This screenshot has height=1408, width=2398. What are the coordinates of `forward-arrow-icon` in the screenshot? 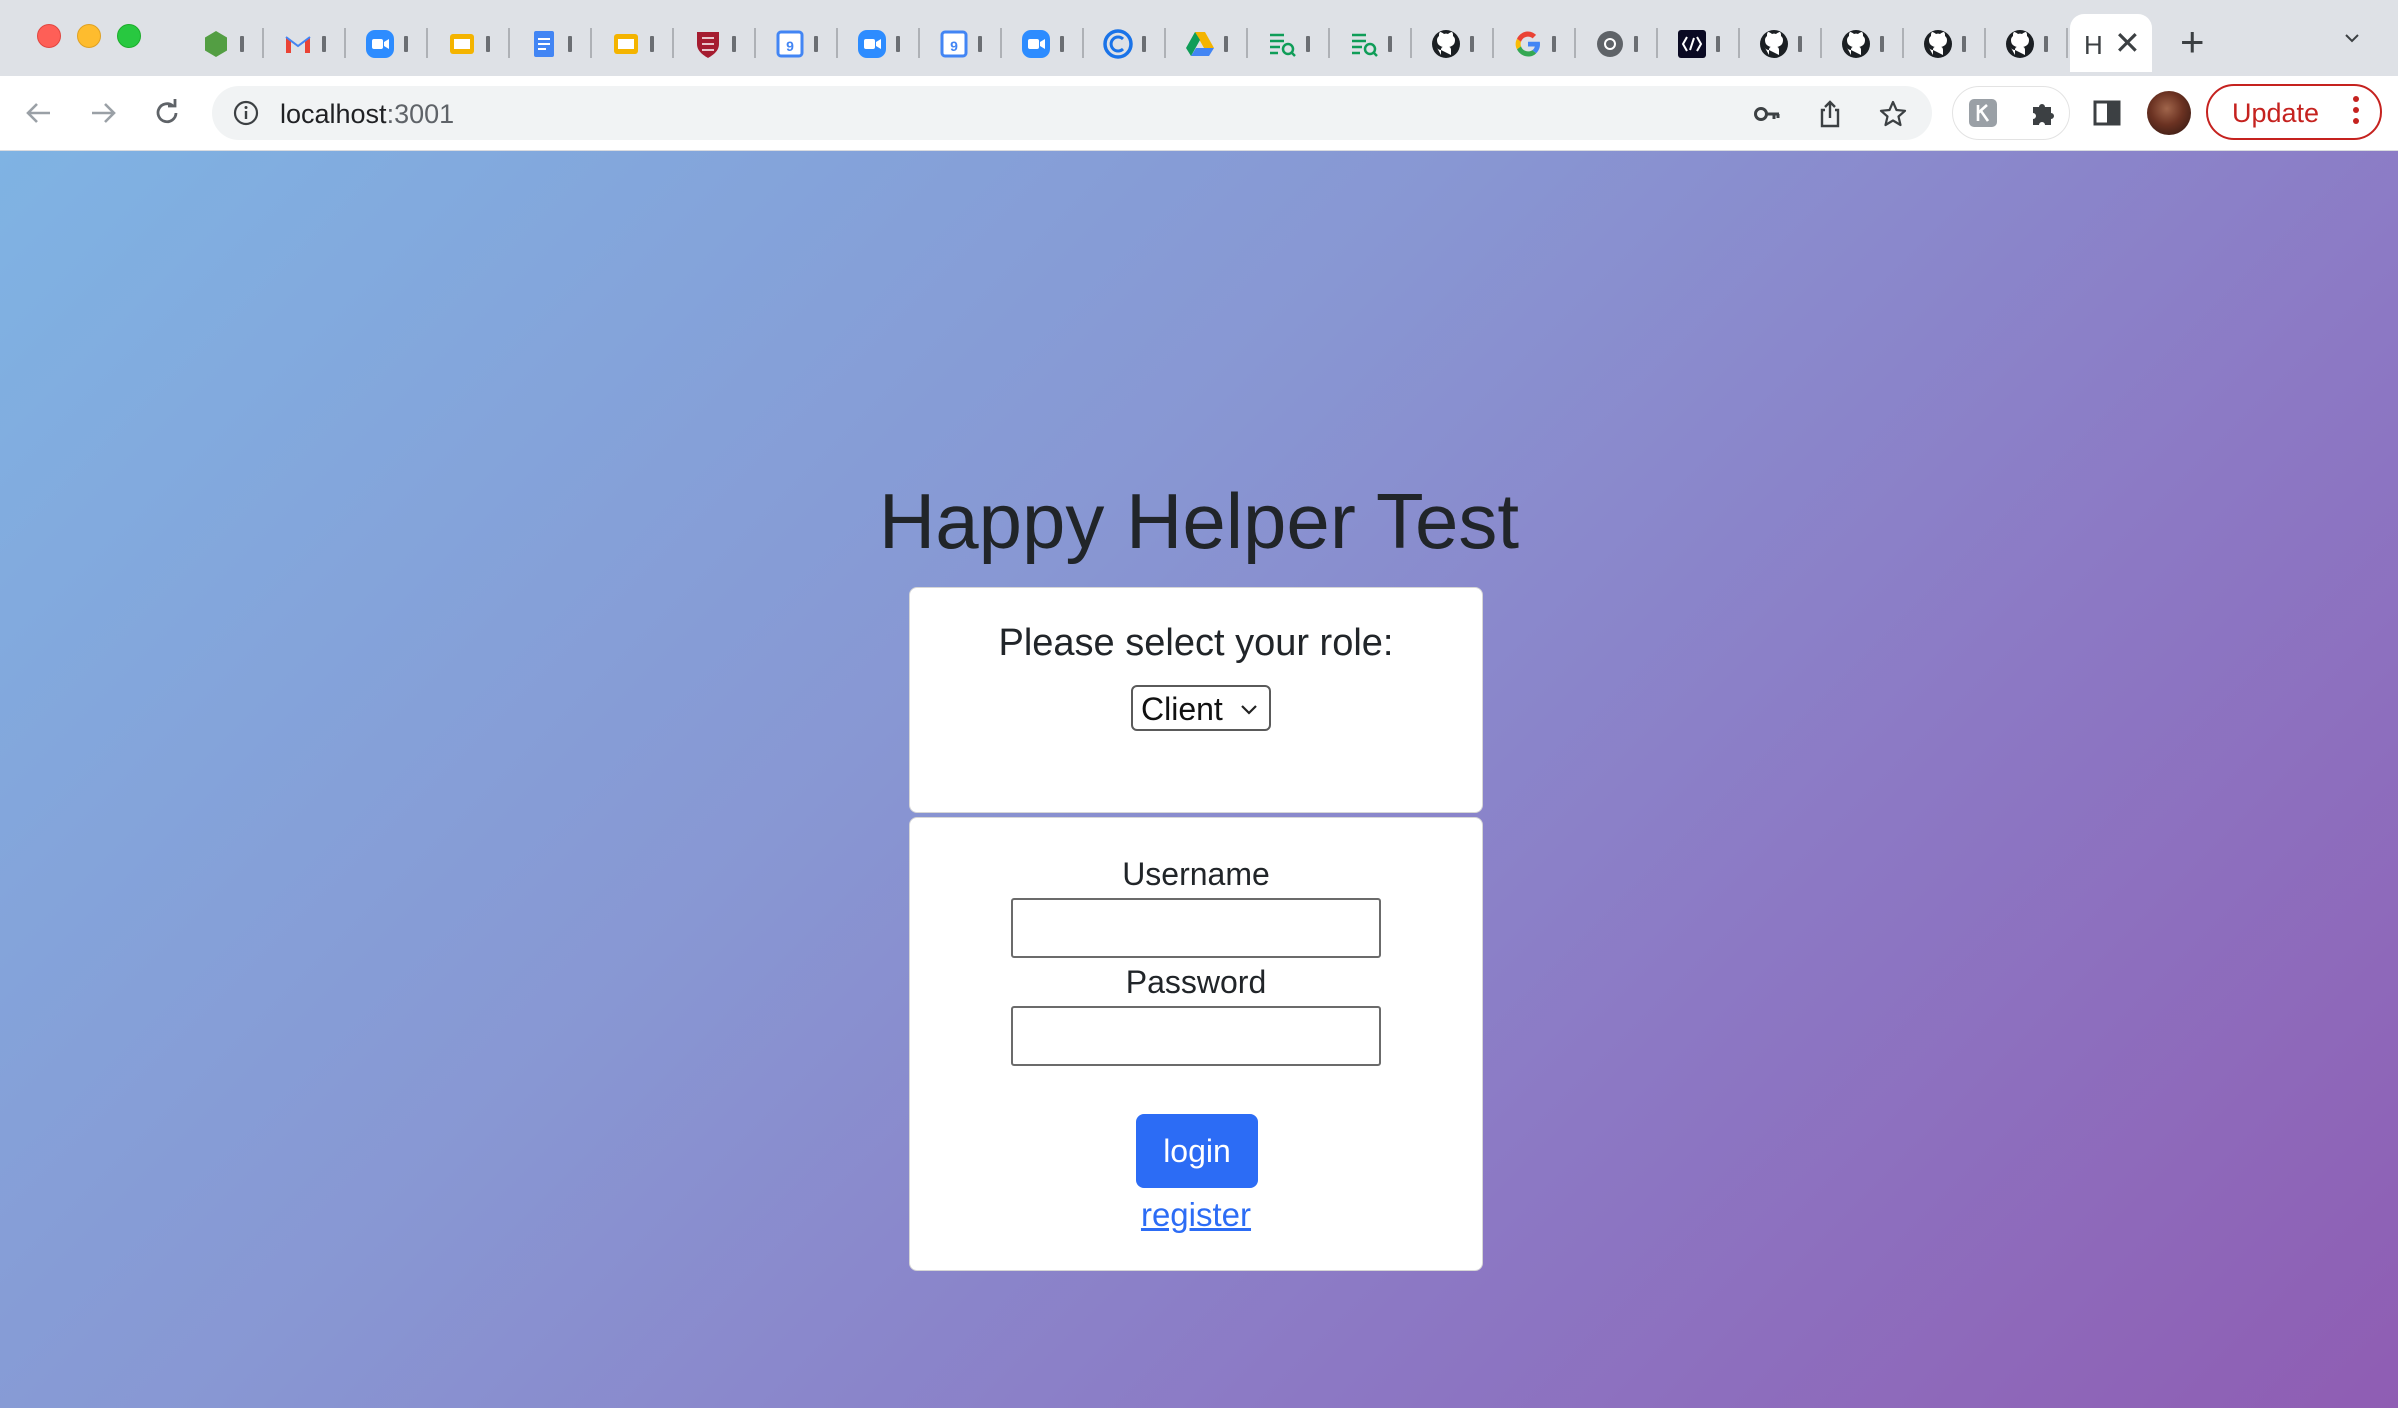 It's located at (104, 113).